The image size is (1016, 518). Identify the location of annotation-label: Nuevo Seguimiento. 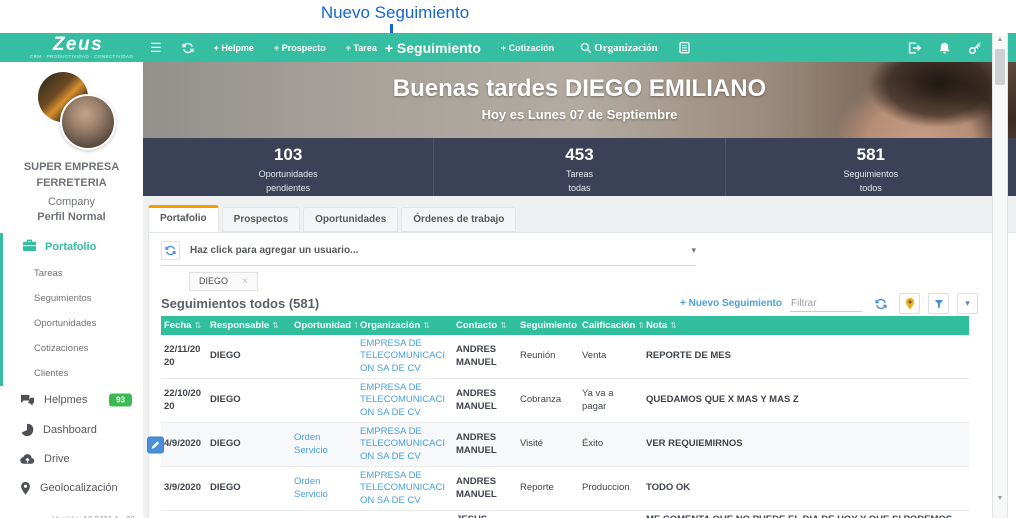
(395, 12).